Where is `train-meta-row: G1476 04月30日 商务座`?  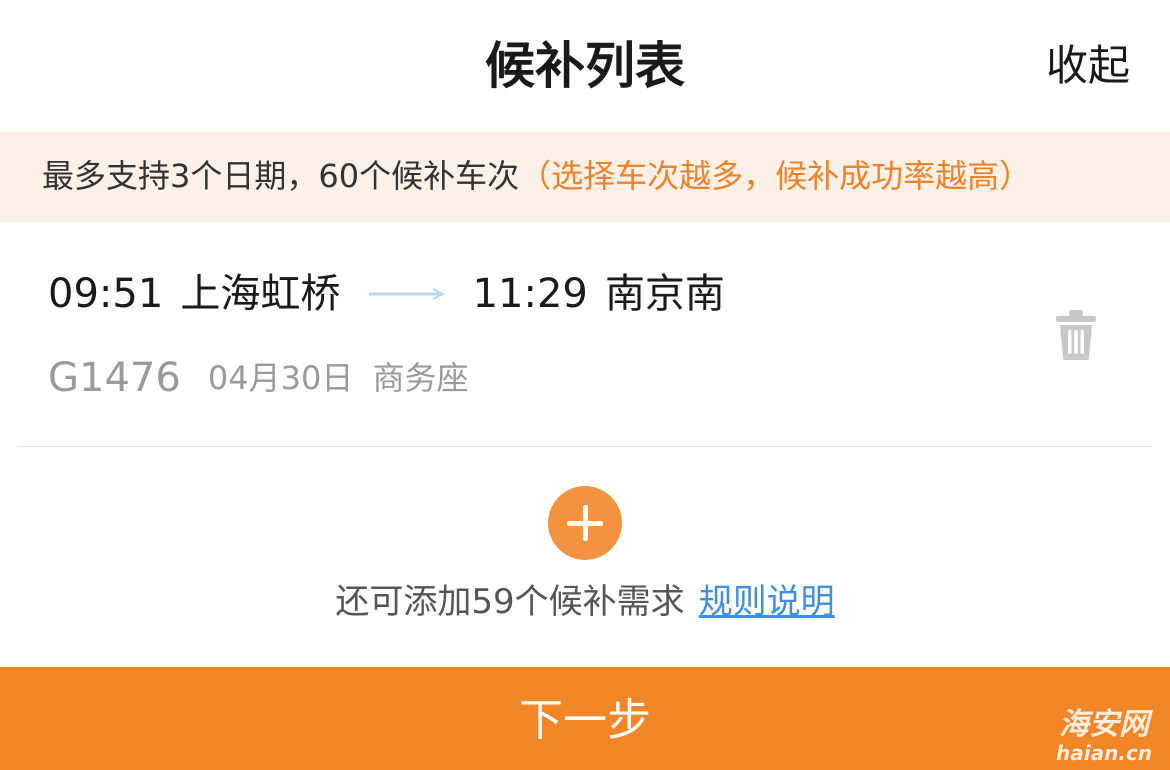 train-meta-row: G1476 04月30日 商务座 is located at coordinates (265, 378).